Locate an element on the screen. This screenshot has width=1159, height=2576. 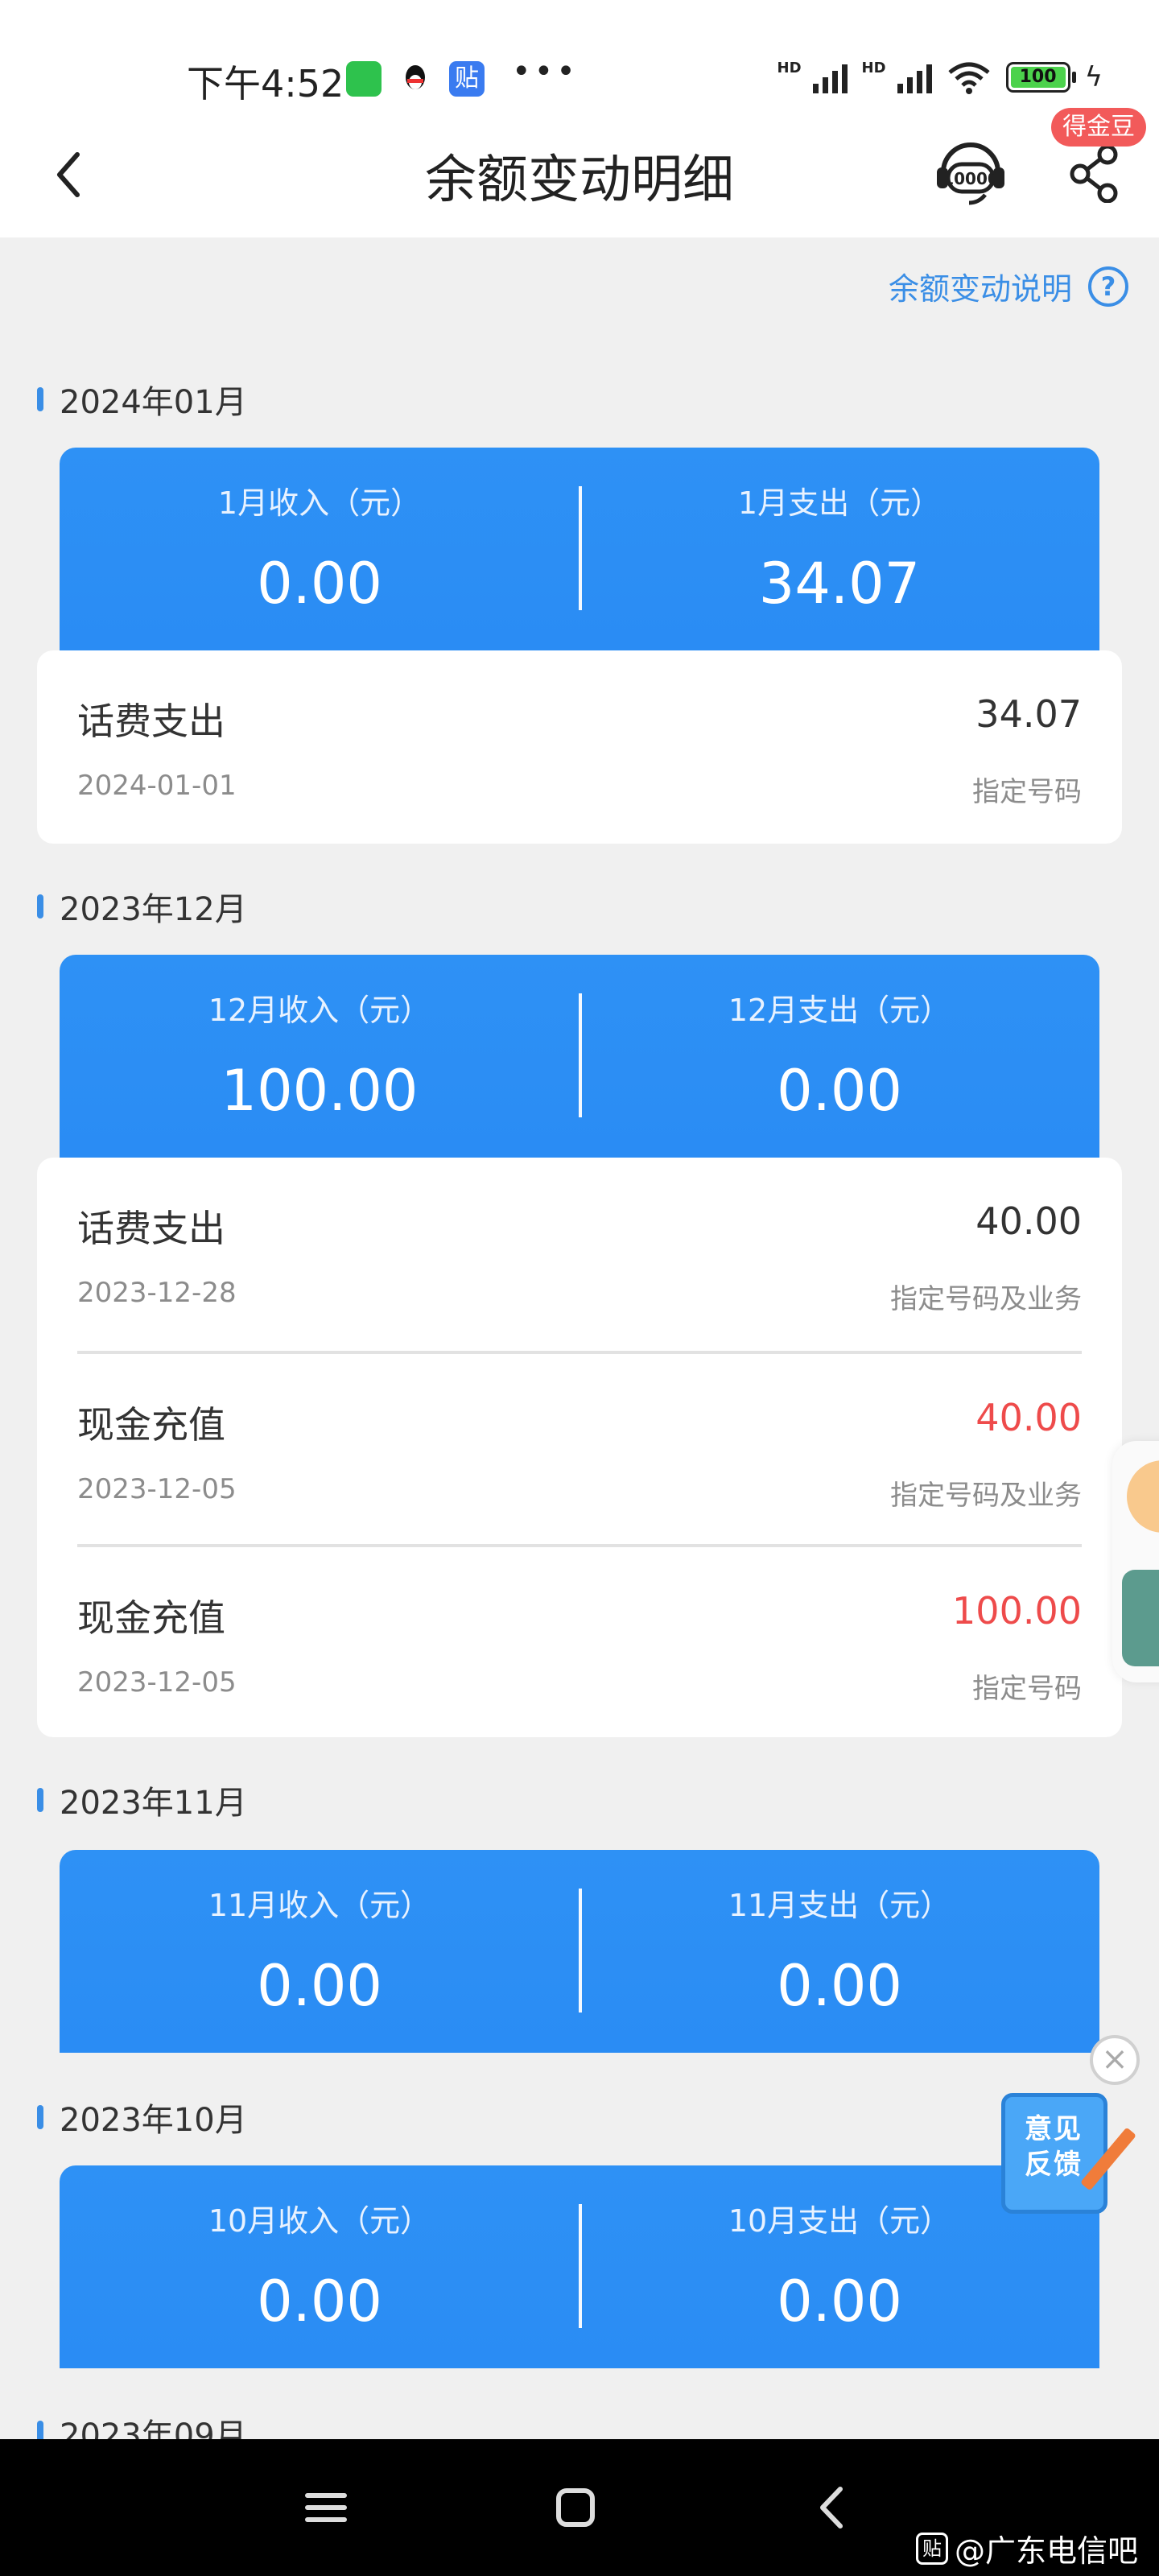
expense-summary: 11月支出（元） 0.00 is located at coordinates (840, 1951).